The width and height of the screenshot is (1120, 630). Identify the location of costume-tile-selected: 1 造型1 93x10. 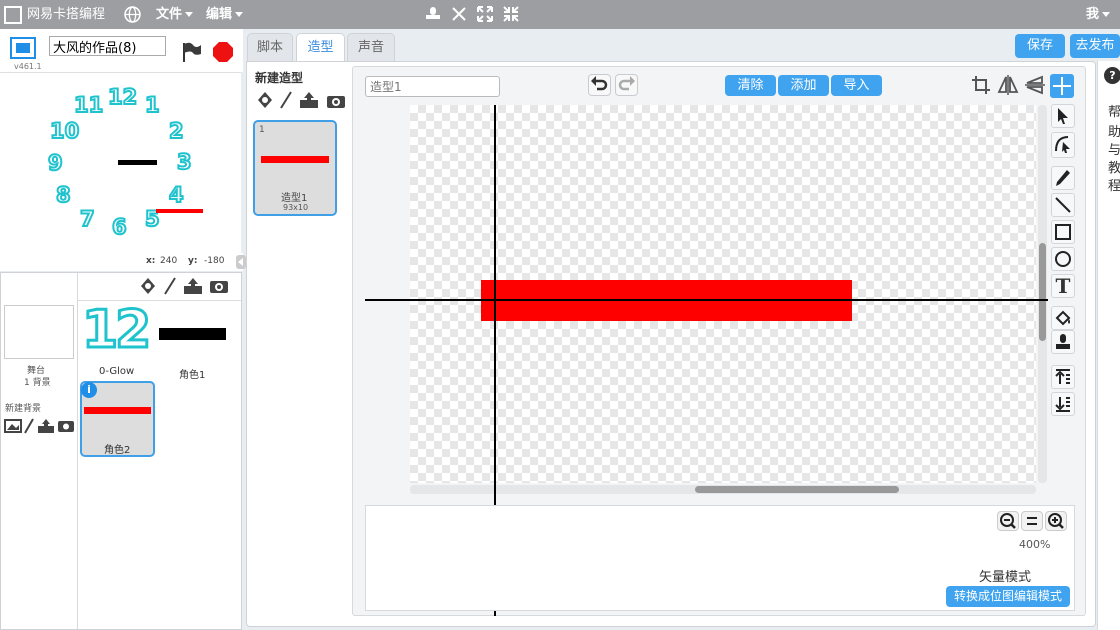
(295, 168).